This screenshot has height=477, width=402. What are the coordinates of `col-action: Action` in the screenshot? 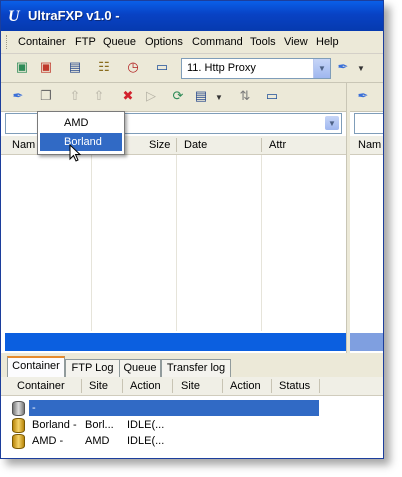 It's located at (145, 386).